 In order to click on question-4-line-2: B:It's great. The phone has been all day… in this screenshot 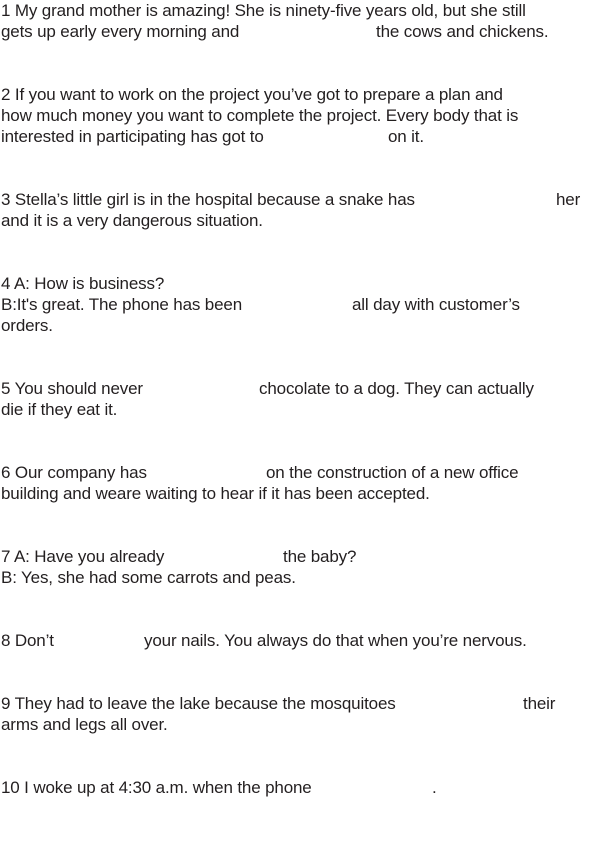, I will do `click(296, 304)`.